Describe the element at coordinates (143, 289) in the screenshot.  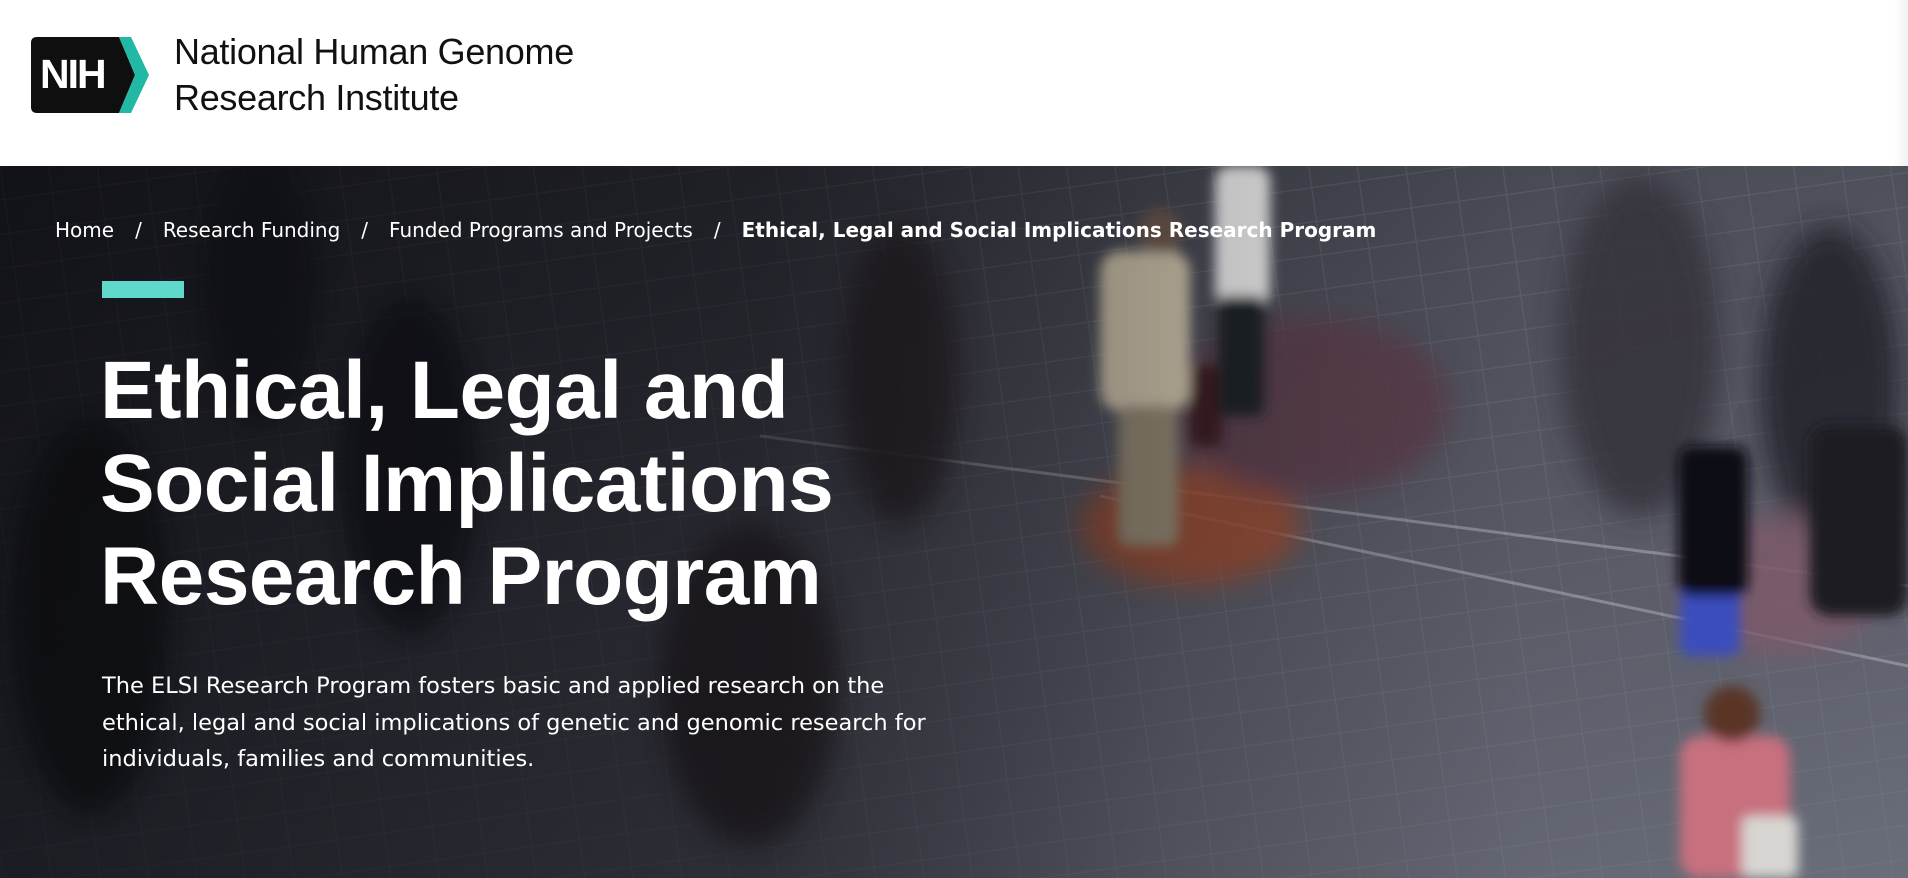
I see `title-accent-bar` at that location.